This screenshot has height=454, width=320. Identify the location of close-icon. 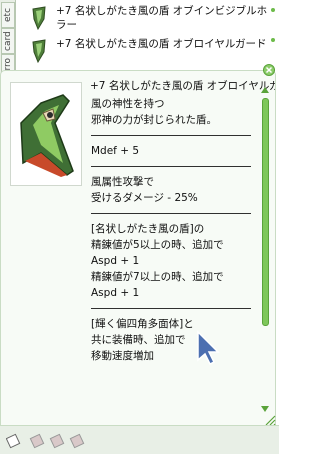
(269, 70).